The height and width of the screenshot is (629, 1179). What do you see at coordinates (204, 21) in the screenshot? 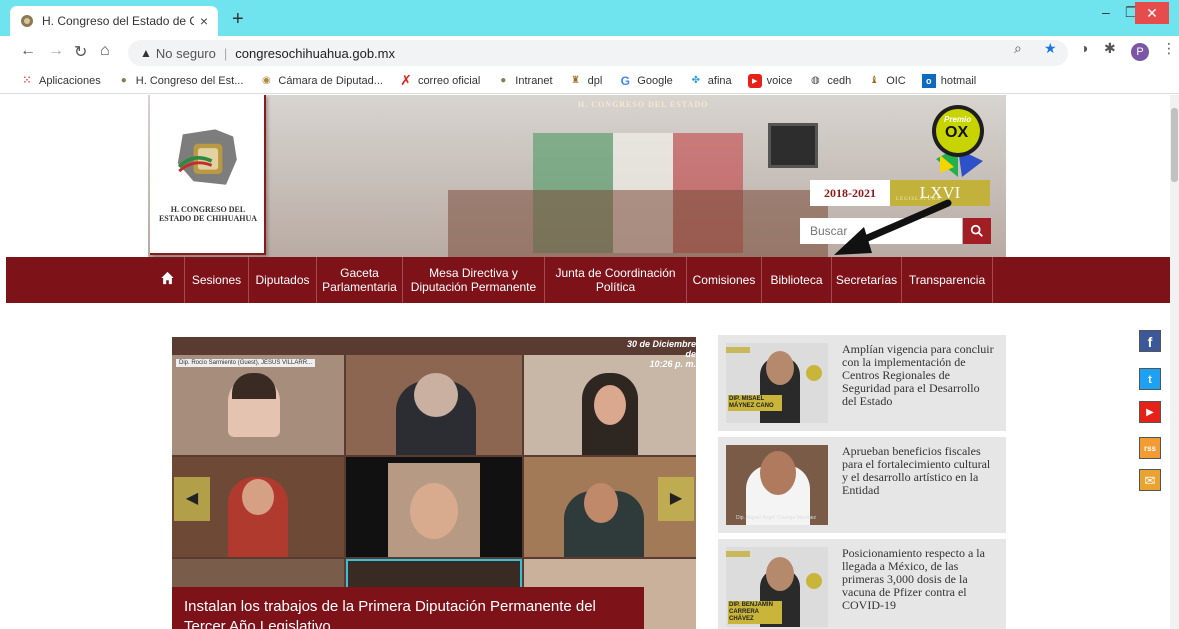
I see `tab-close-icon: ×` at bounding box center [204, 21].